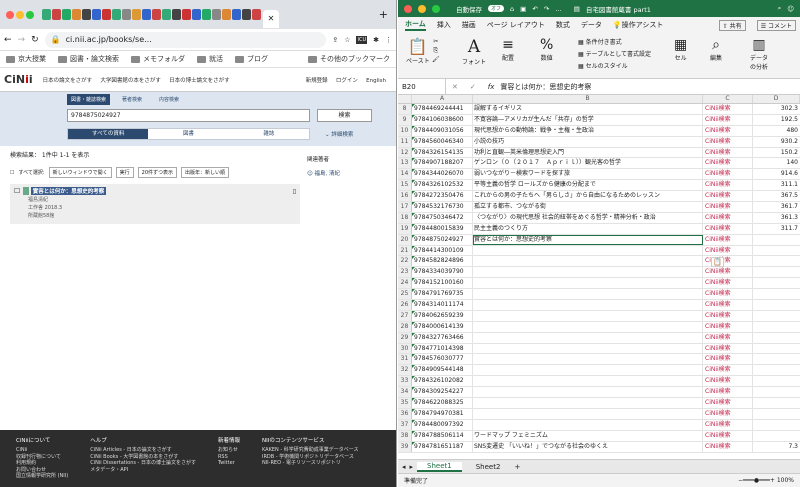 The height and width of the screenshot is (487, 800). I want to click on tab-author-search: 著者検索, so click(132, 99).